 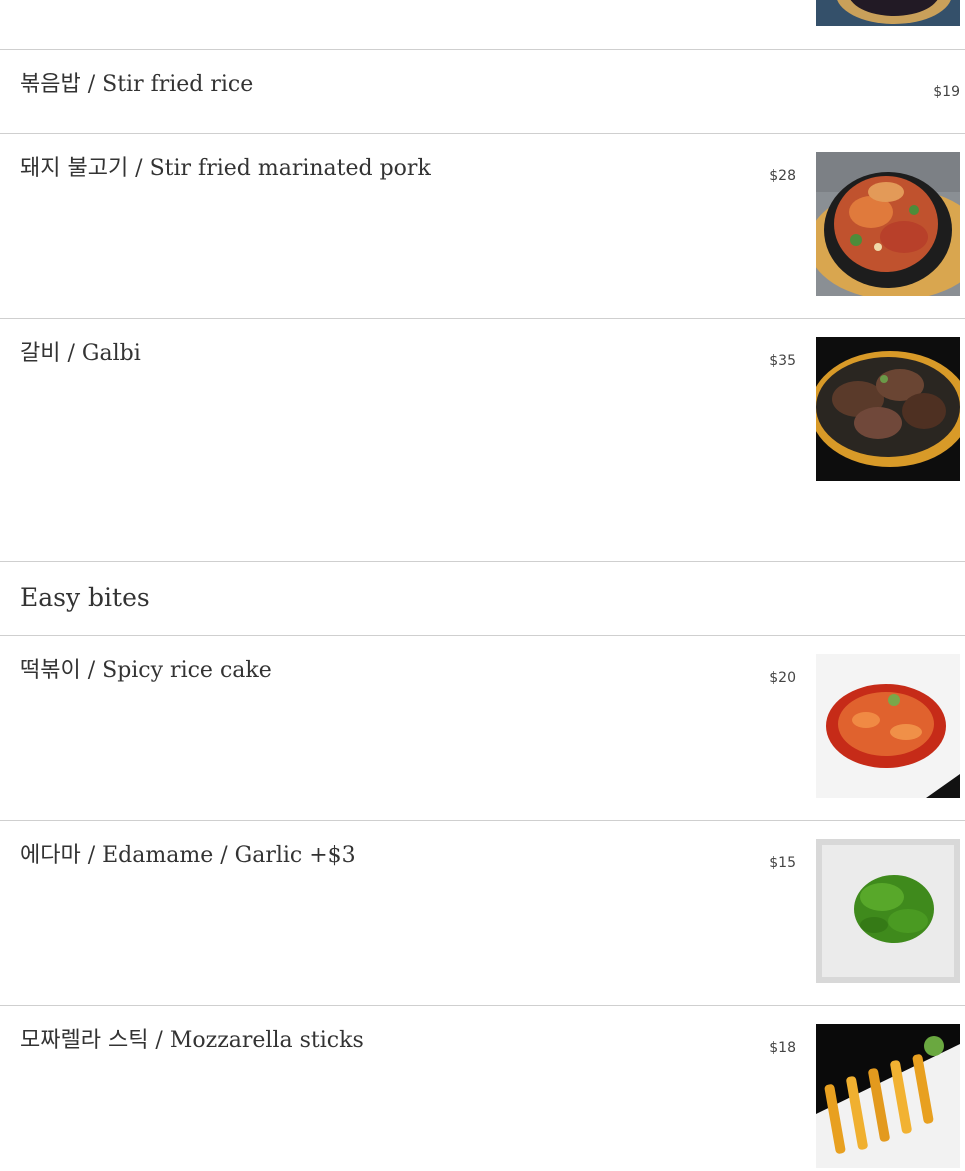 I want to click on item-price: $20, so click(x=782, y=678).